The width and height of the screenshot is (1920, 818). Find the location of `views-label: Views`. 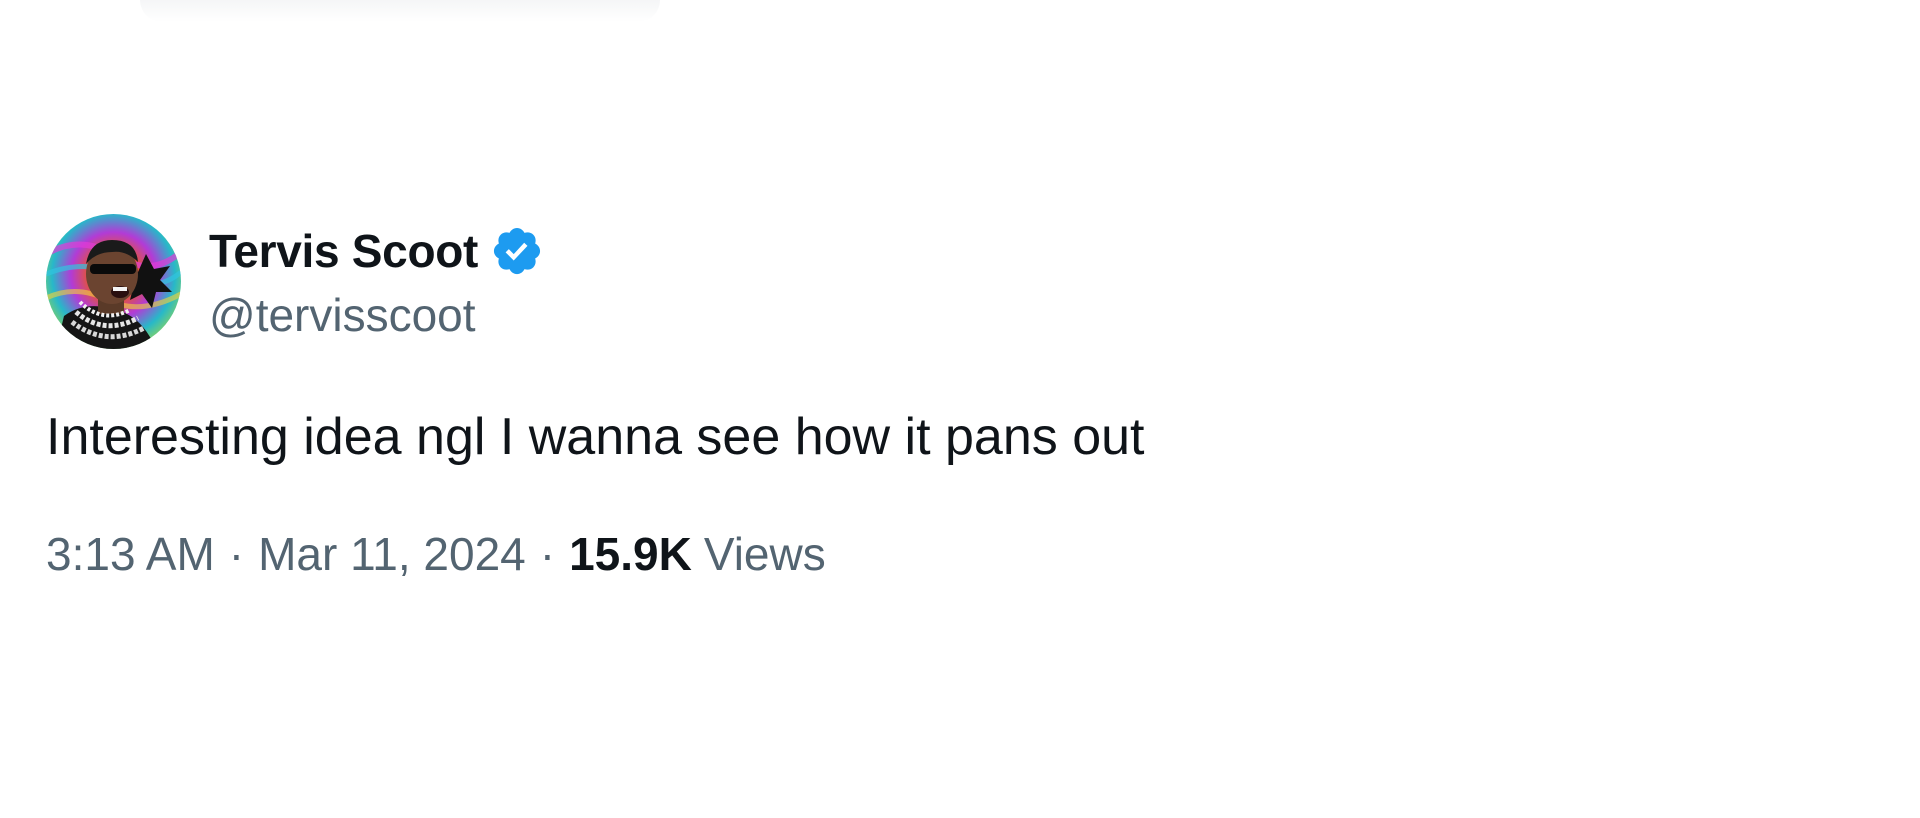

views-label: Views is located at coordinates (765, 554).